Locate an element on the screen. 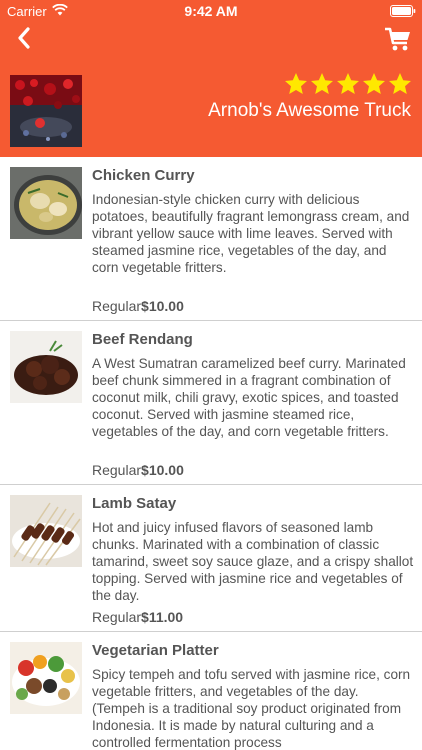 This screenshot has height=750, width=422. truck-name: Arnob's Awesome Truck is located at coordinates (309, 110).